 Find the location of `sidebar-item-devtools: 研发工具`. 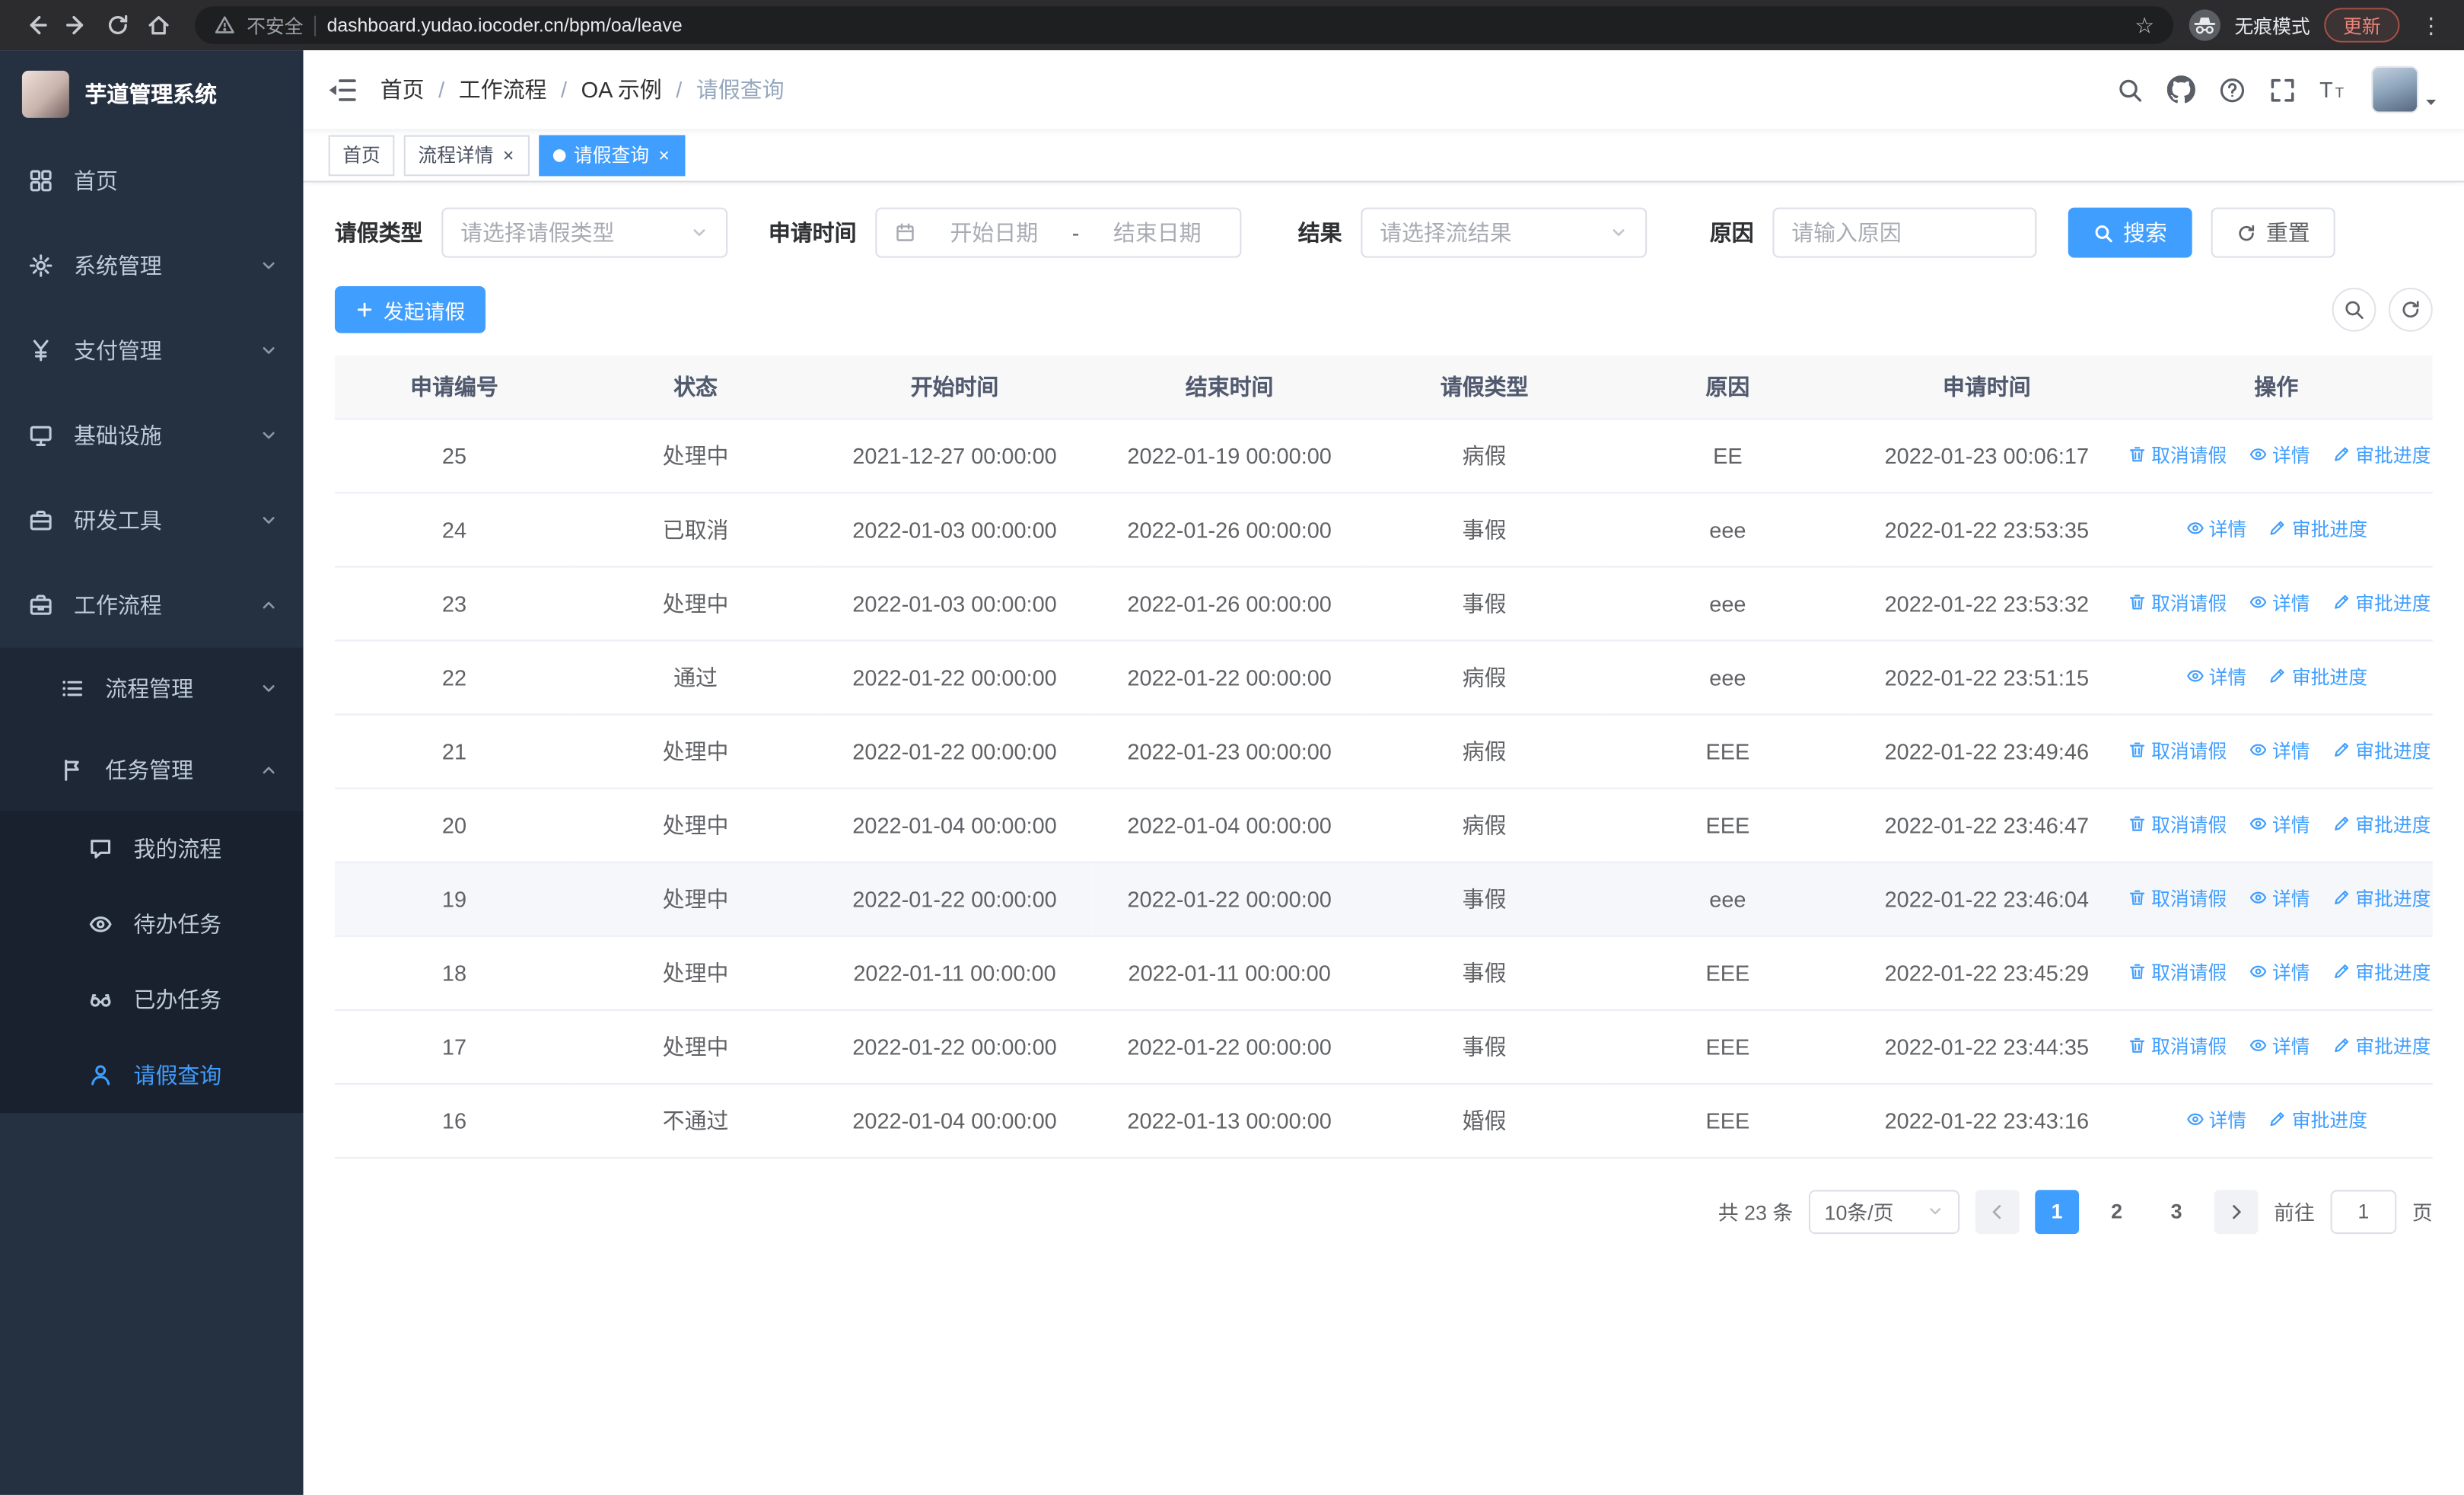

sidebar-item-devtools: 研发工具 is located at coordinates (152, 520).